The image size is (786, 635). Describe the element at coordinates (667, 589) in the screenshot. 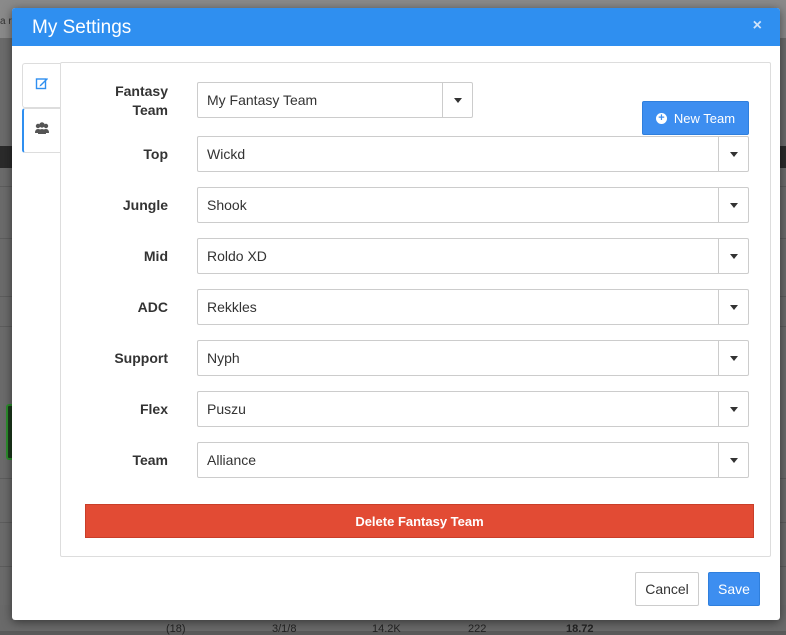

I see `cancel-button: Cancel` at that location.